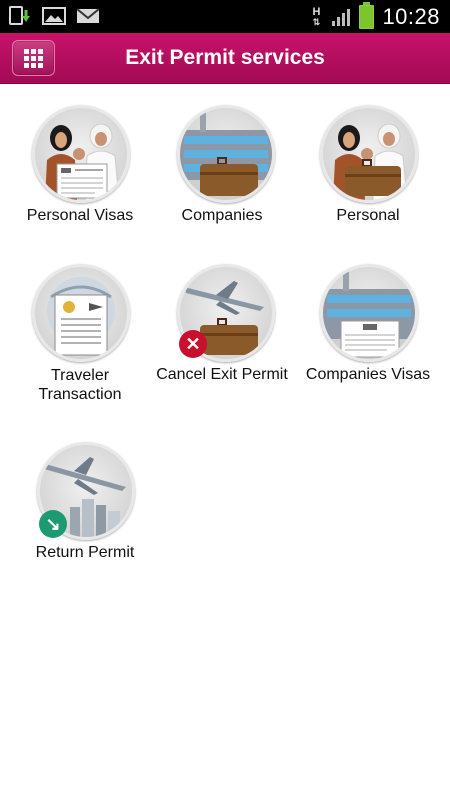 Image resolution: width=450 pixels, height=800 pixels. I want to click on cancel-icon: ✕, so click(193, 344).